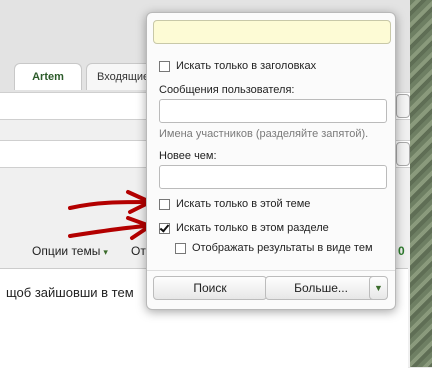 The width and height of the screenshot is (432, 368). I want to click on user-messages-input, so click(273, 111).